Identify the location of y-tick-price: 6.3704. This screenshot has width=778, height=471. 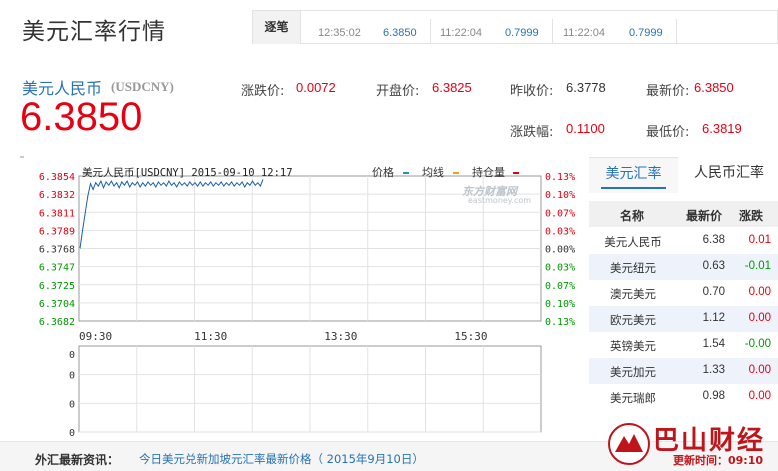
(57, 304).